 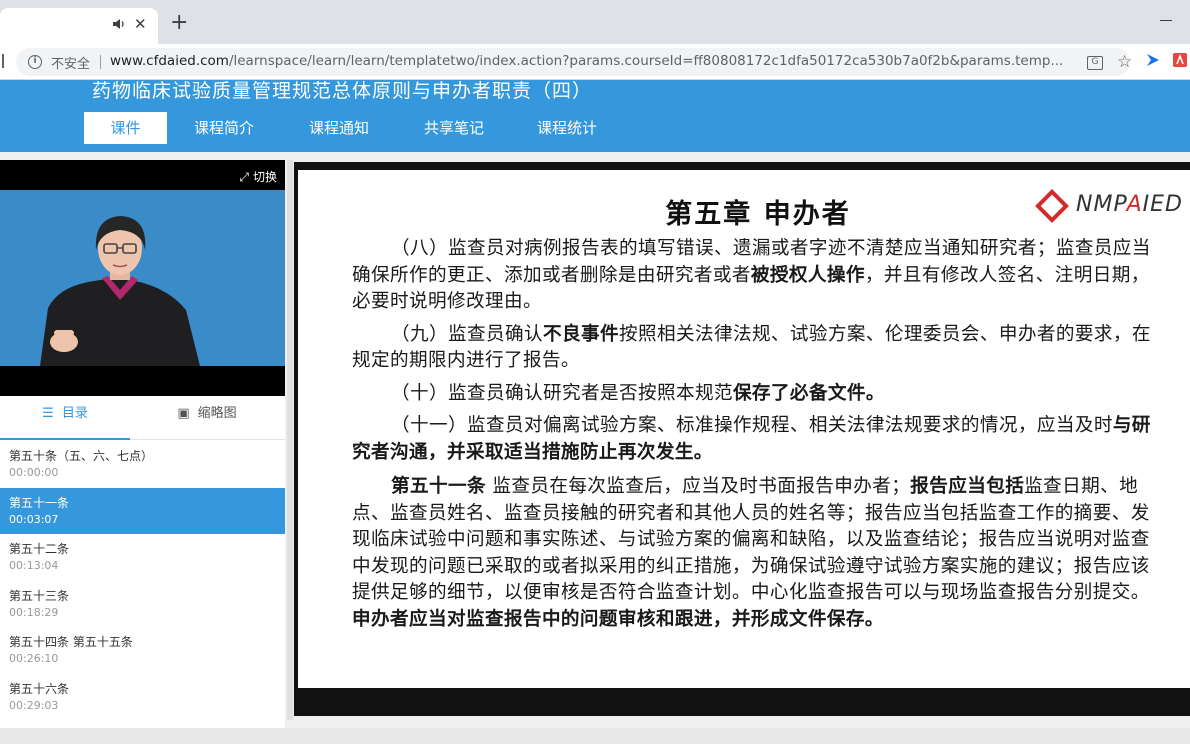 I want to click on tab-thumbnails: ▣ 缩略图, so click(x=207, y=418).